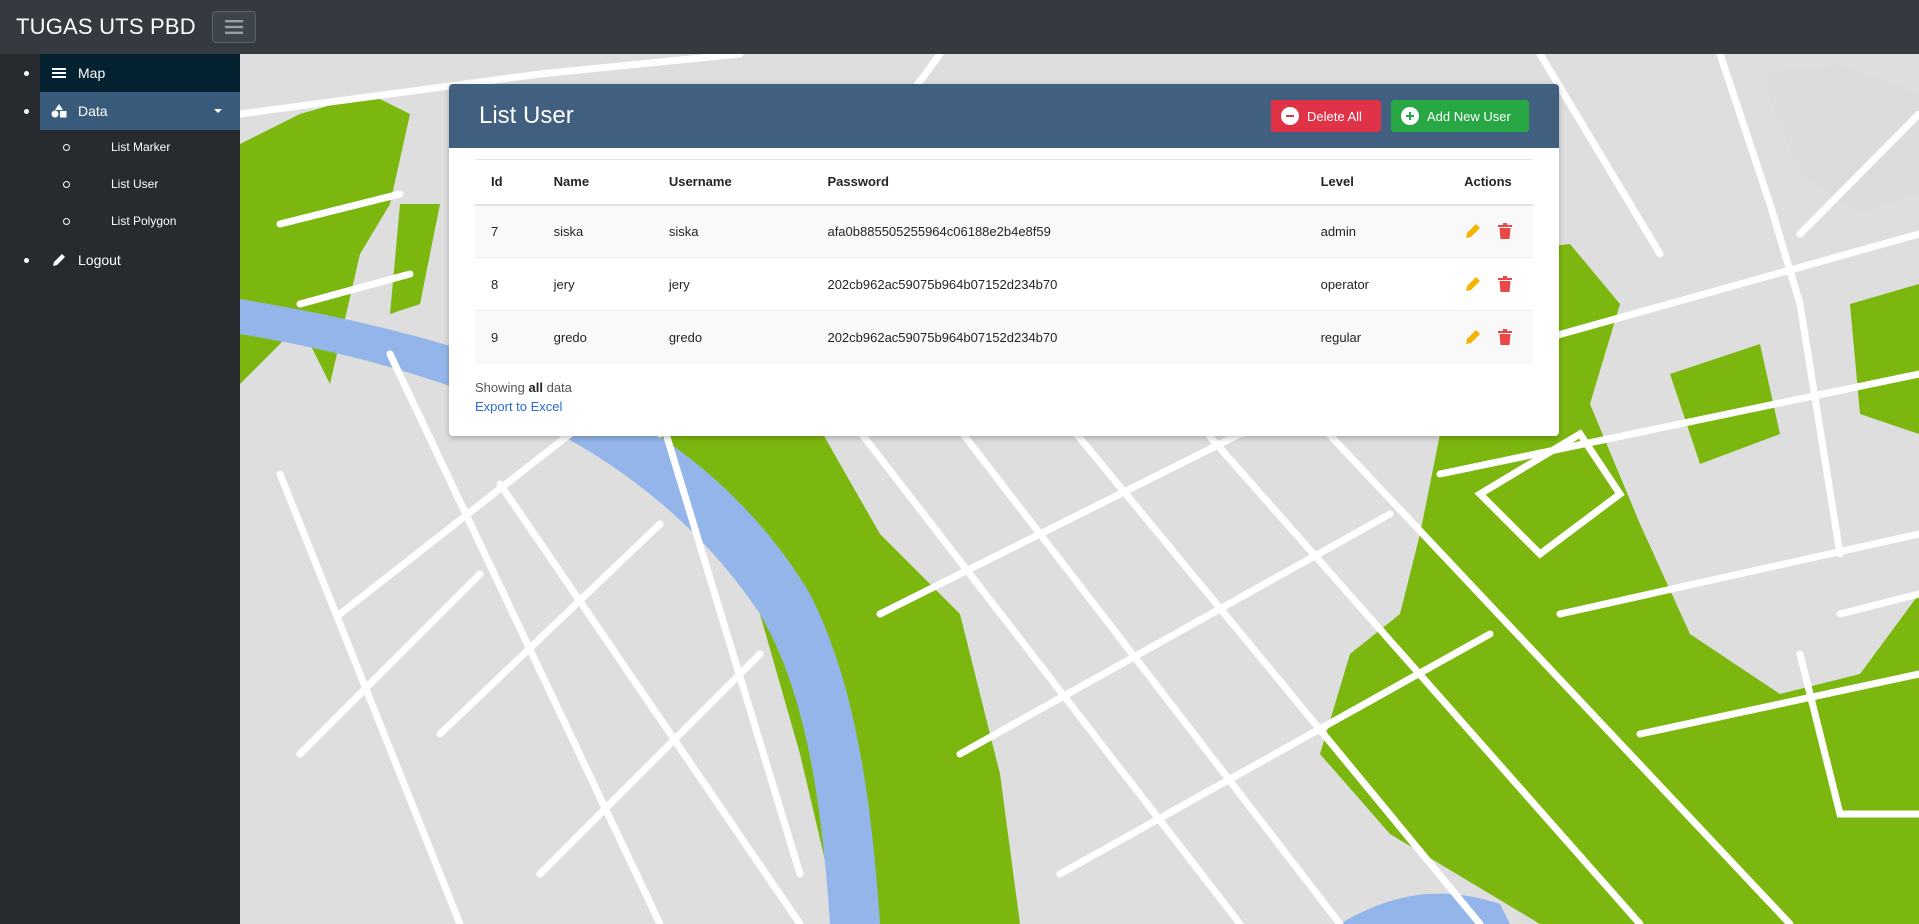  I want to click on sidebar-item-data: Data, so click(120, 111).